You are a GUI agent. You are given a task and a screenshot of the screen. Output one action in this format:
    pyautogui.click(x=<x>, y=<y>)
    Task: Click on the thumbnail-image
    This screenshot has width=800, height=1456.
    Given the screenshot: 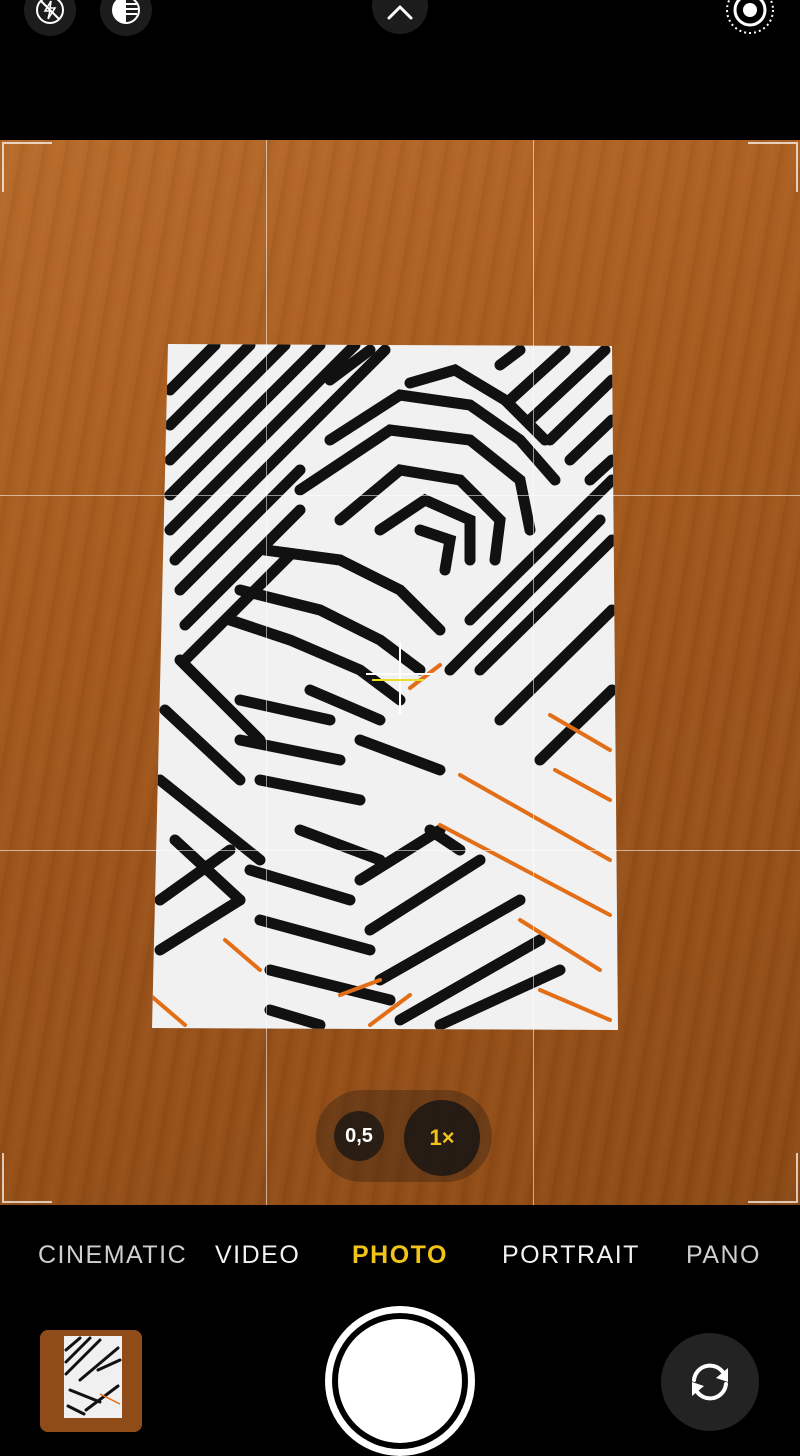 What is the action you would take?
    pyautogui.click(x=91, y=1381)
    